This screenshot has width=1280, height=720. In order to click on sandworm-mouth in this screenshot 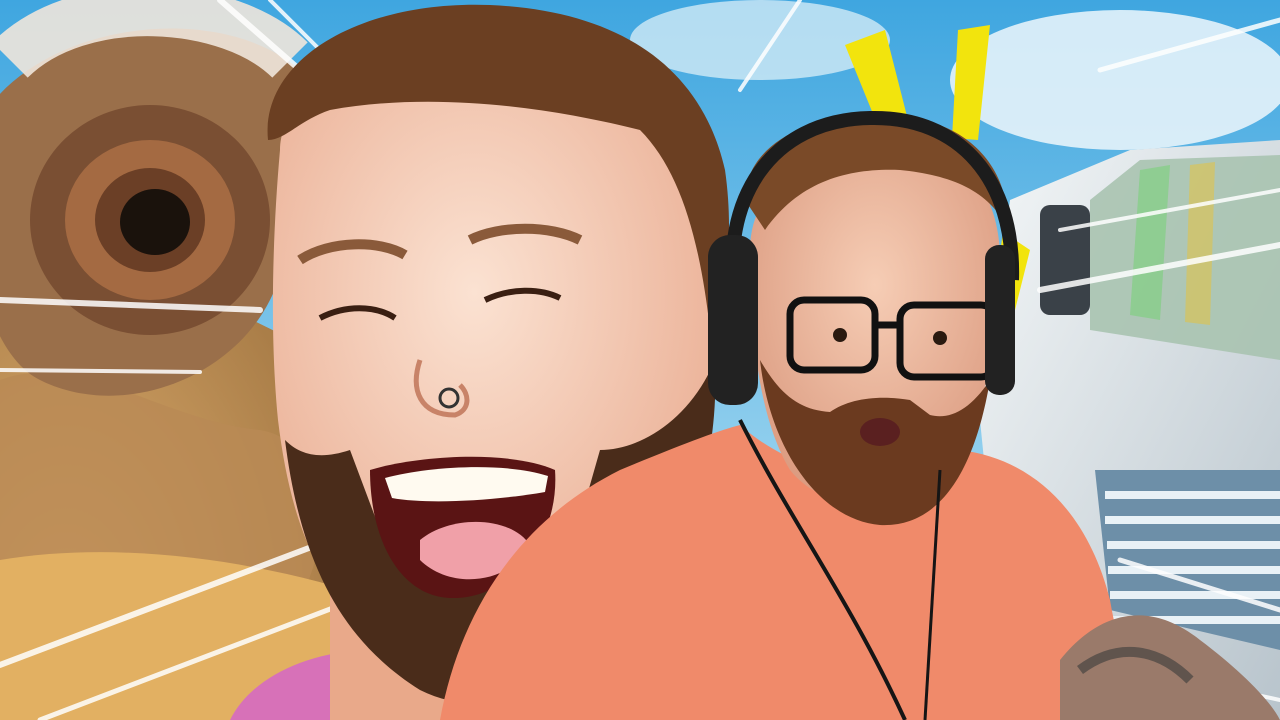, I will do `click(155, 222)`.